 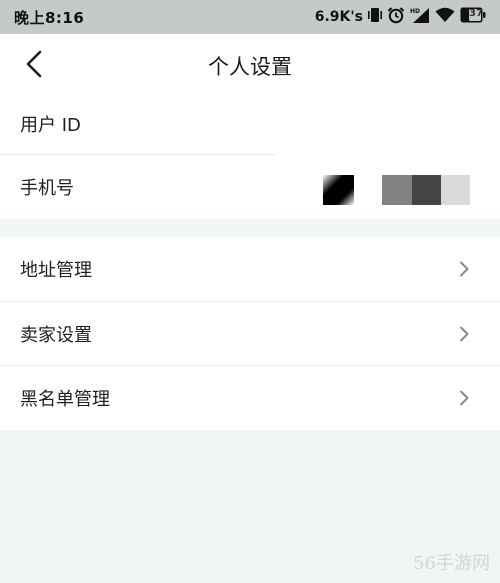 I want to click on svg-text: HD, so click(x=415, y=11).